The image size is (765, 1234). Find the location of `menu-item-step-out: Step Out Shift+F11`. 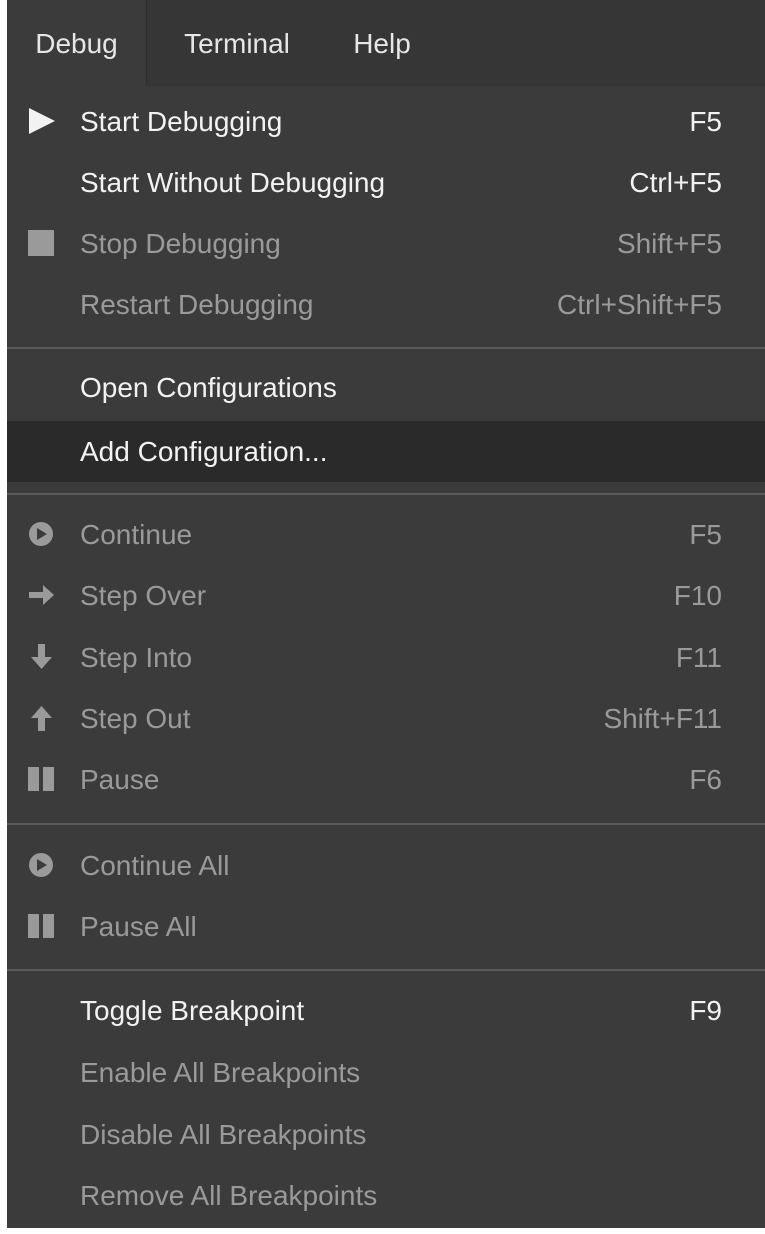

menu-item-step-out: Step Out Shift+F11 is located at coordinates (386, 718).